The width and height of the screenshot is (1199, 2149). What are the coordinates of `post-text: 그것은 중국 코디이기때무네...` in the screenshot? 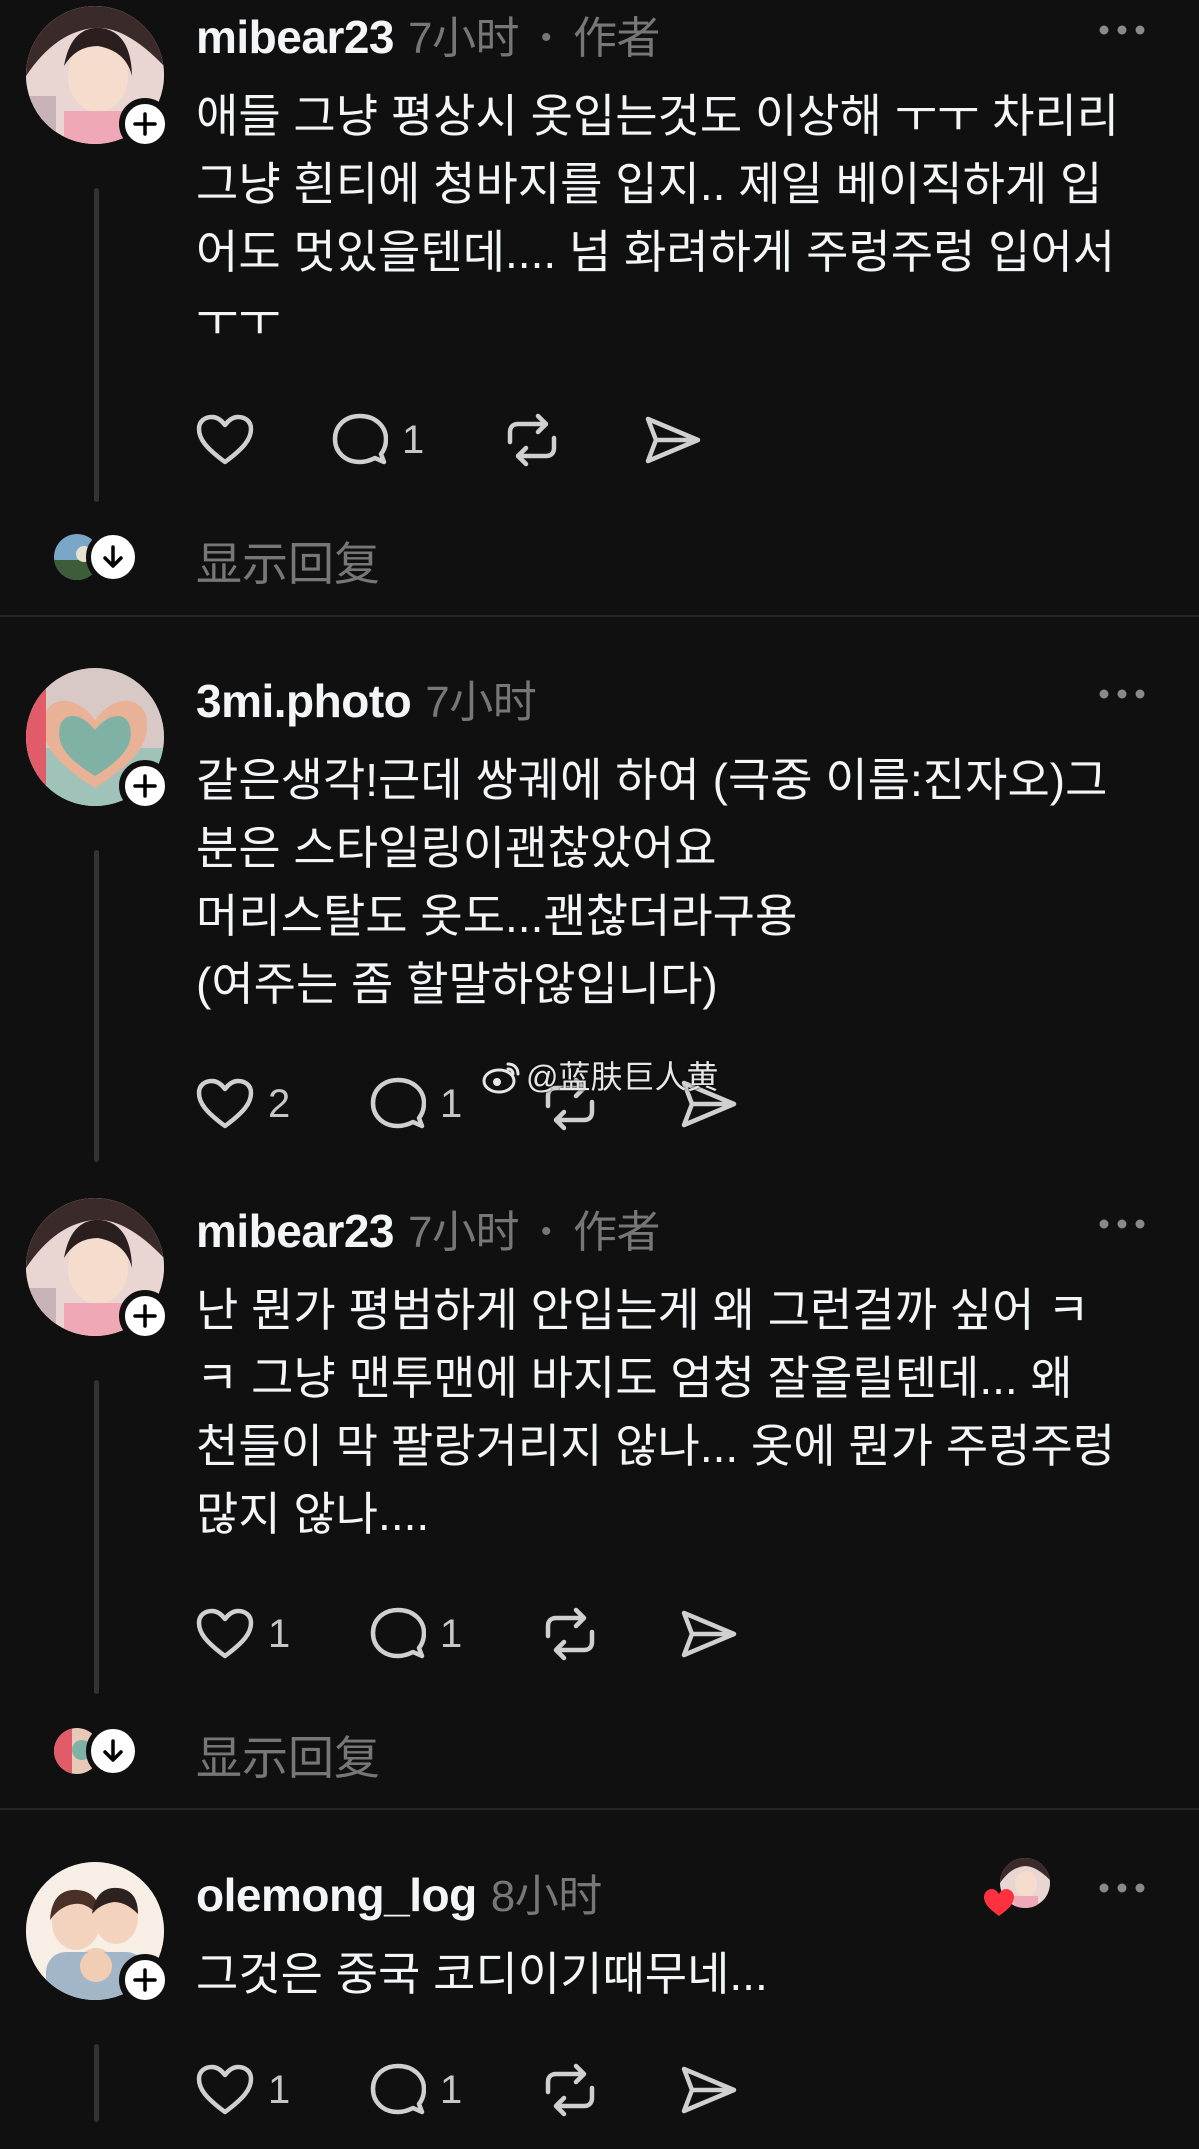 It's located at (482, 1974).